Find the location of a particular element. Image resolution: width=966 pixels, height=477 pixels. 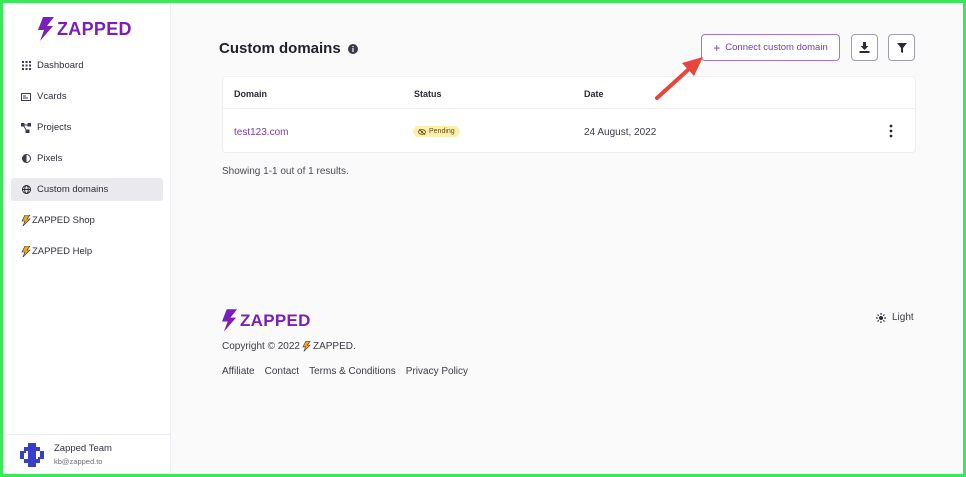

connect-custom-domain-button: + Connect custom domain is located at coordinates (770, 47).